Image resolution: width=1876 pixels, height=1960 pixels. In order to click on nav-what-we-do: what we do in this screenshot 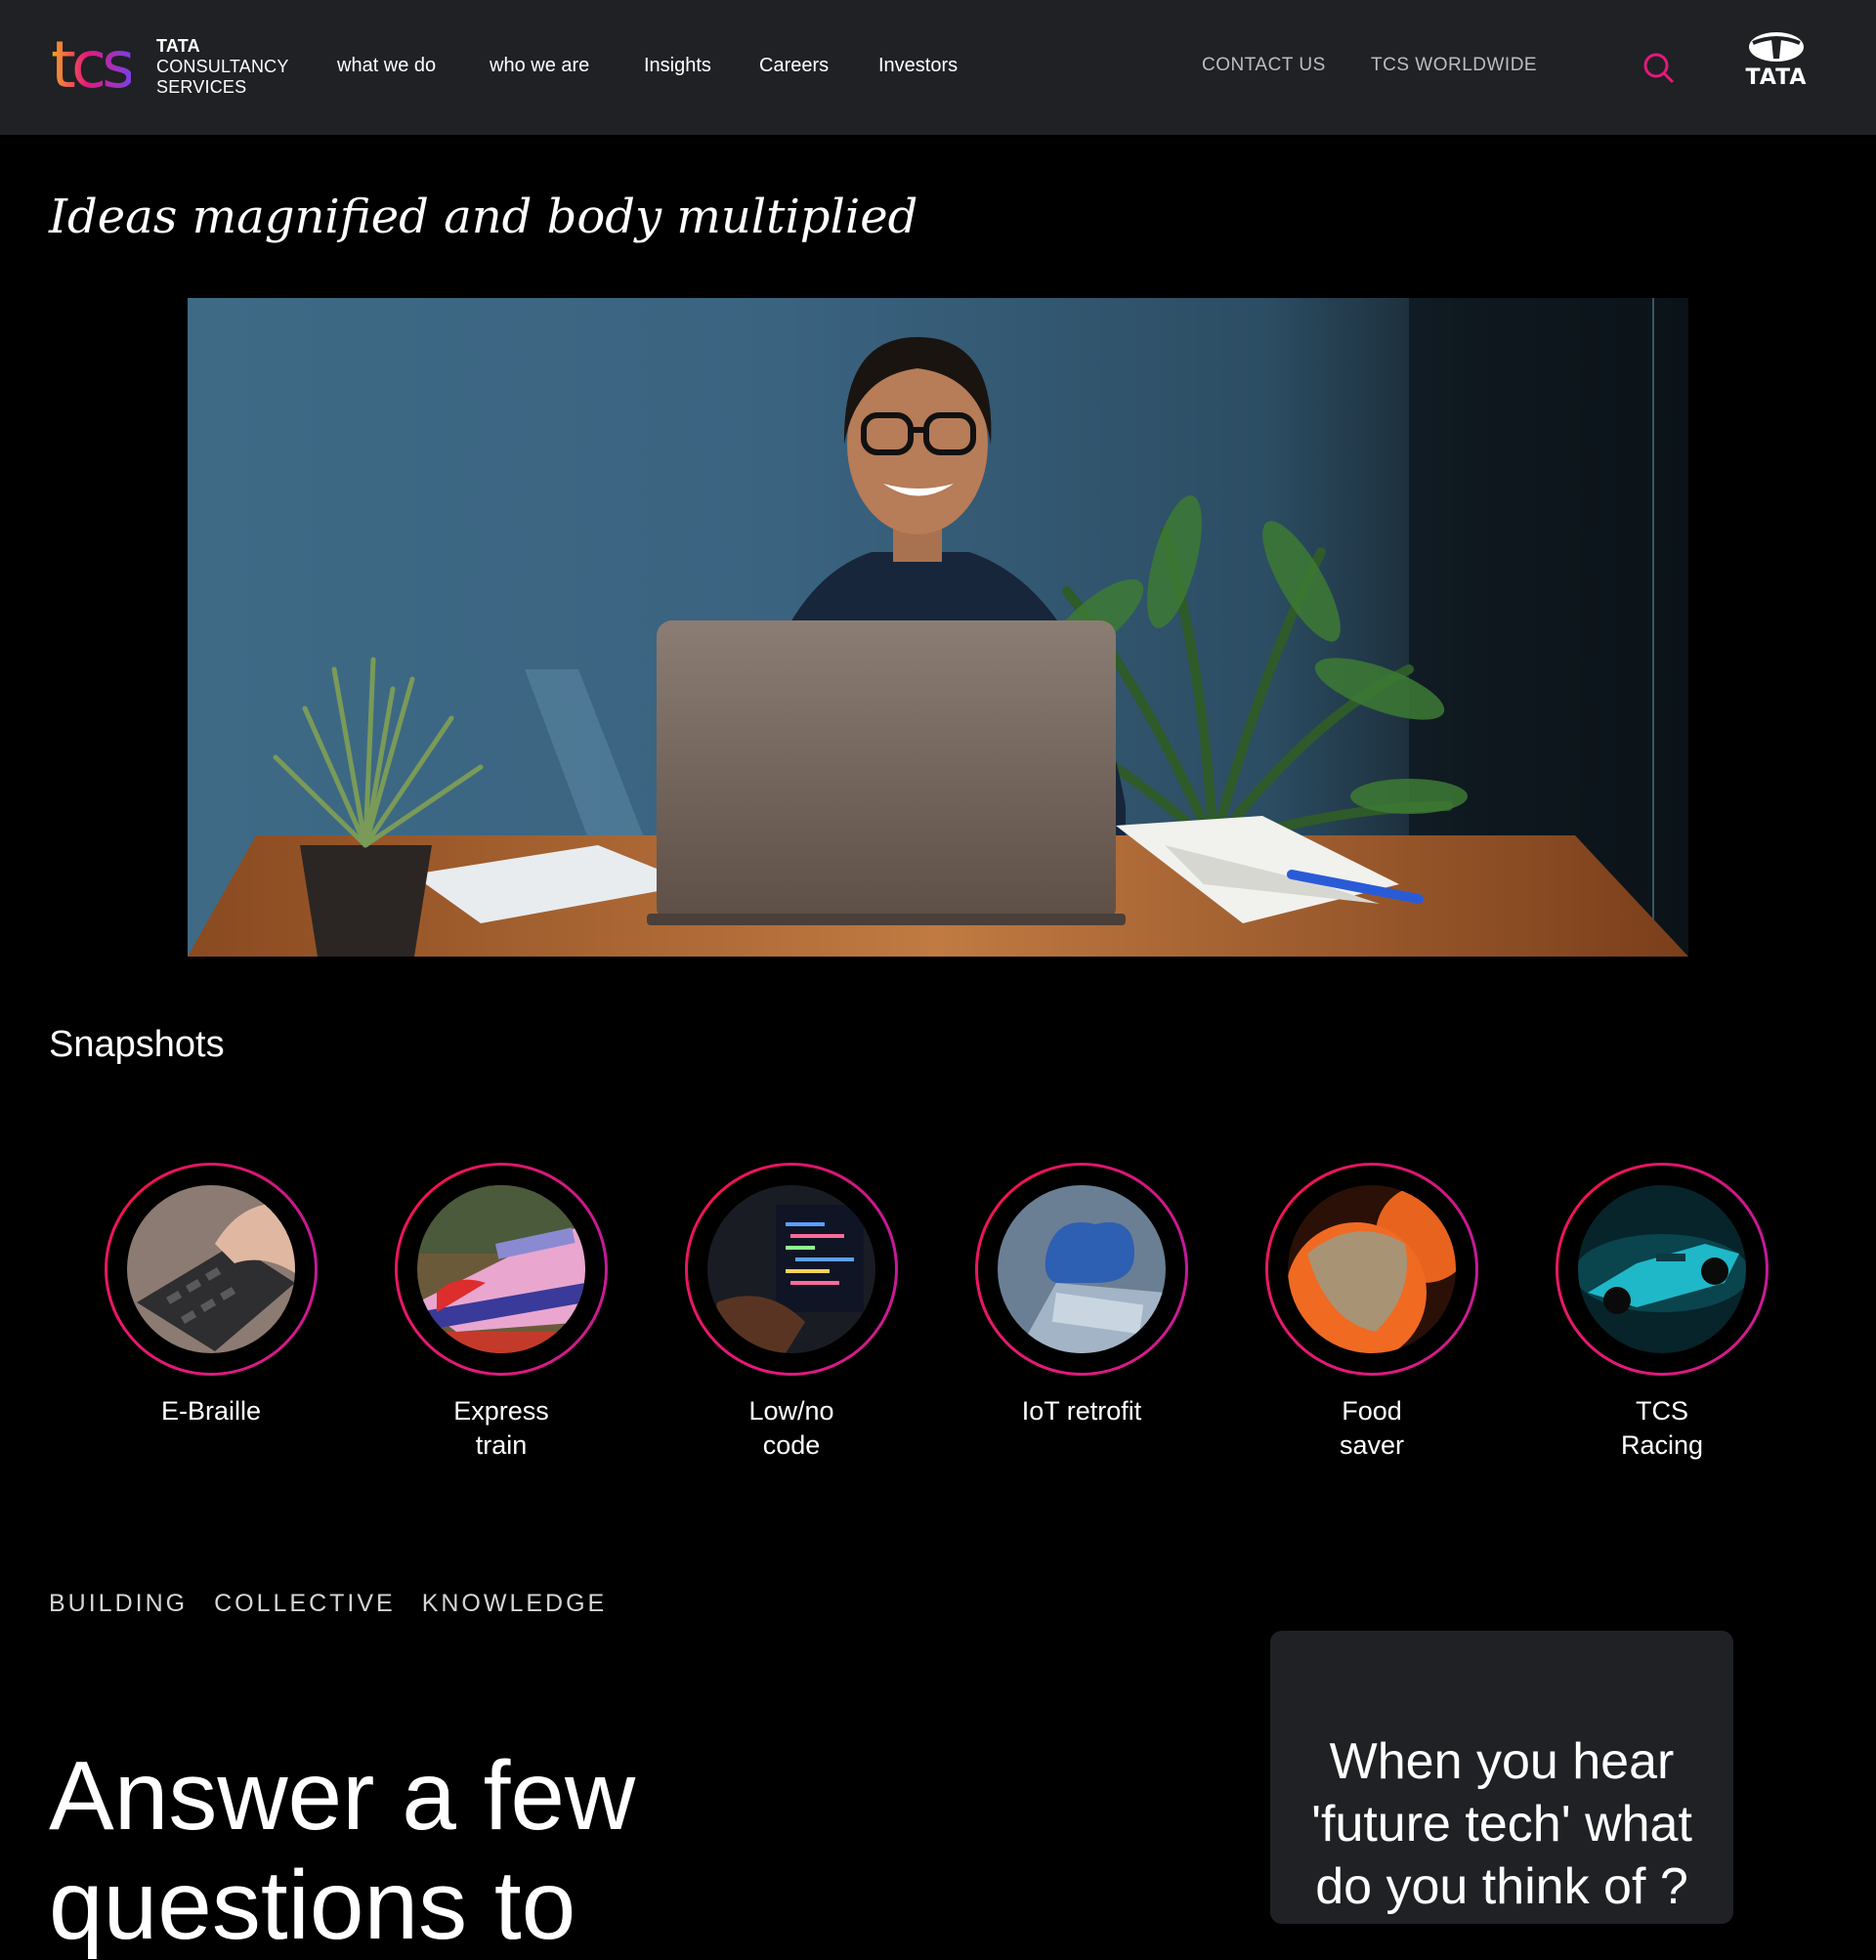, I will do `click(386, 65)`.